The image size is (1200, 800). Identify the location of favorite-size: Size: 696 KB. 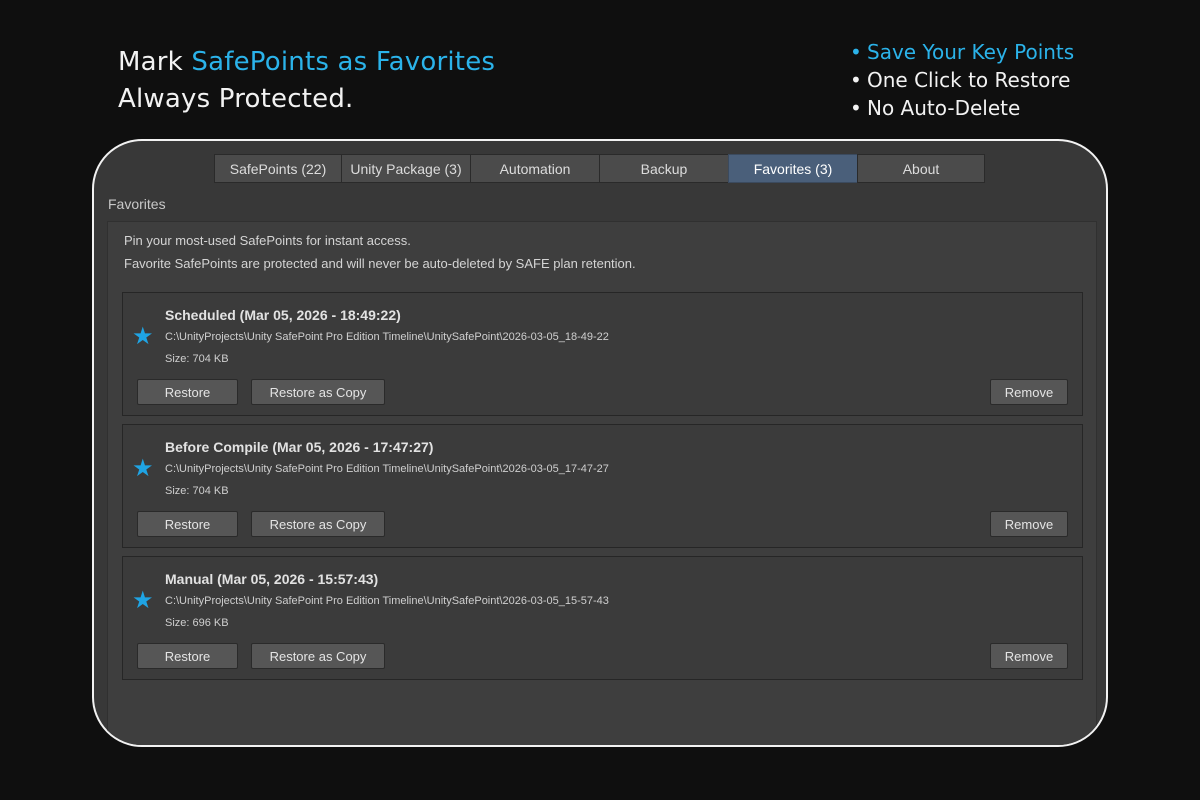
(197, 623).